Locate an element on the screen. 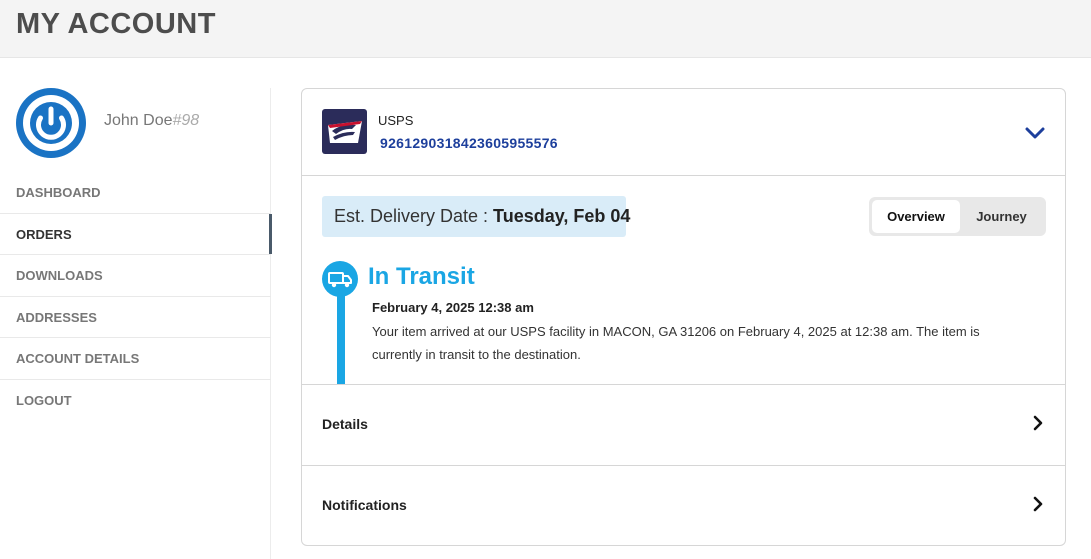  nav-item-addresses: ADDRESSES is located at coordinates (135, 317).